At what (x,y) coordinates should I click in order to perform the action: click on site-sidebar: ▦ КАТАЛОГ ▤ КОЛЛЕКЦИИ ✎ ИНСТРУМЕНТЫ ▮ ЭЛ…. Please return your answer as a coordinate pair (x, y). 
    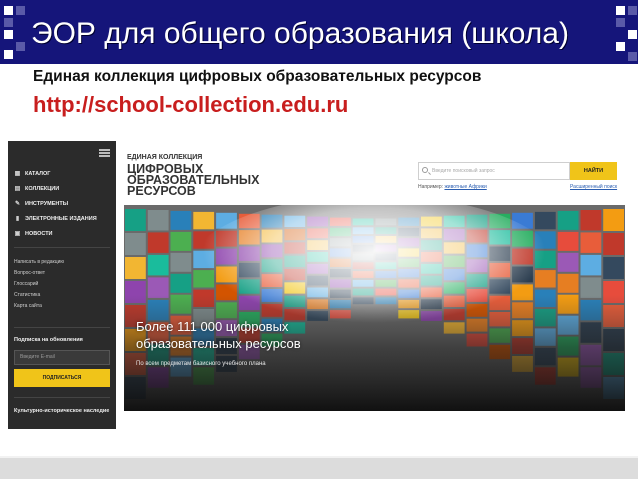
    Looking at the image, I should click on (62, 285).